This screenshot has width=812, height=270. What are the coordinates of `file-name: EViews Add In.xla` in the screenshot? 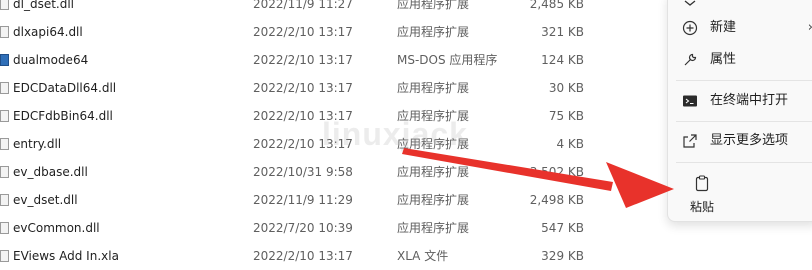 It's located at (66, 256).